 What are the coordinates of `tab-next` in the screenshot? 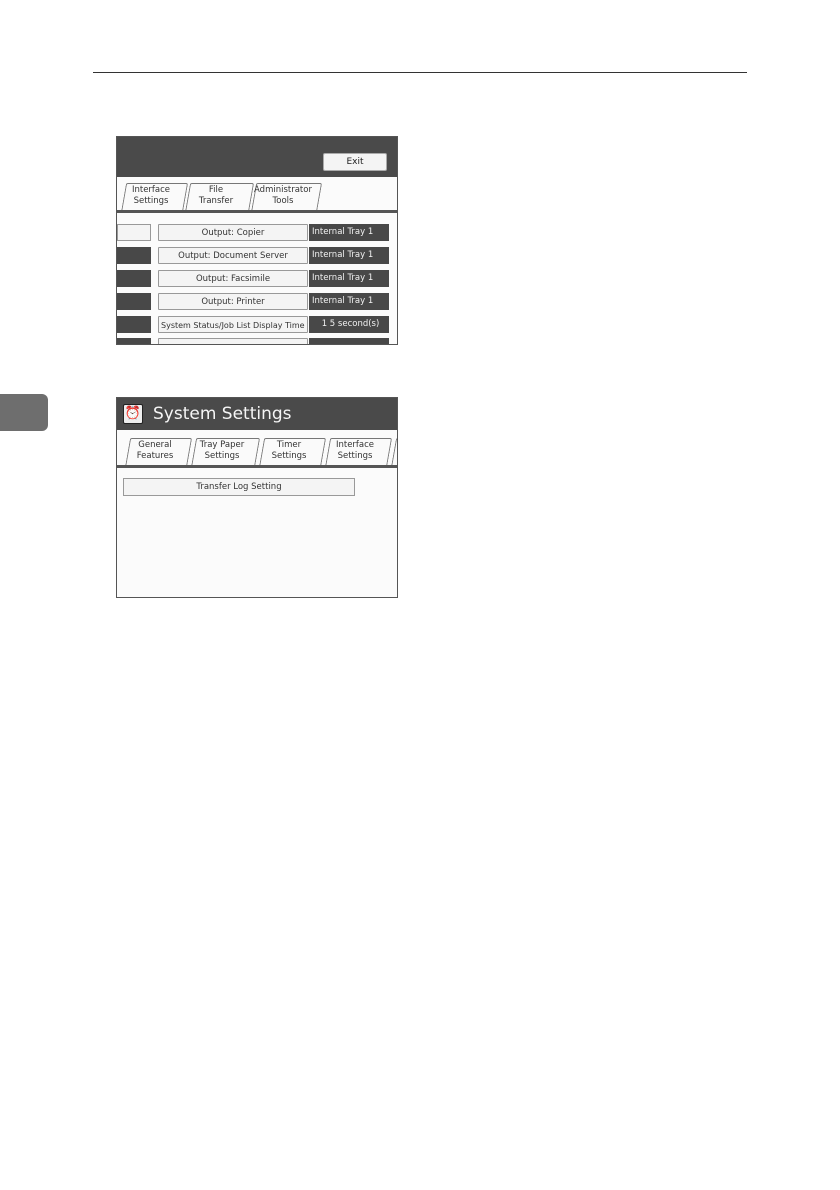 It's located at (394, 452).